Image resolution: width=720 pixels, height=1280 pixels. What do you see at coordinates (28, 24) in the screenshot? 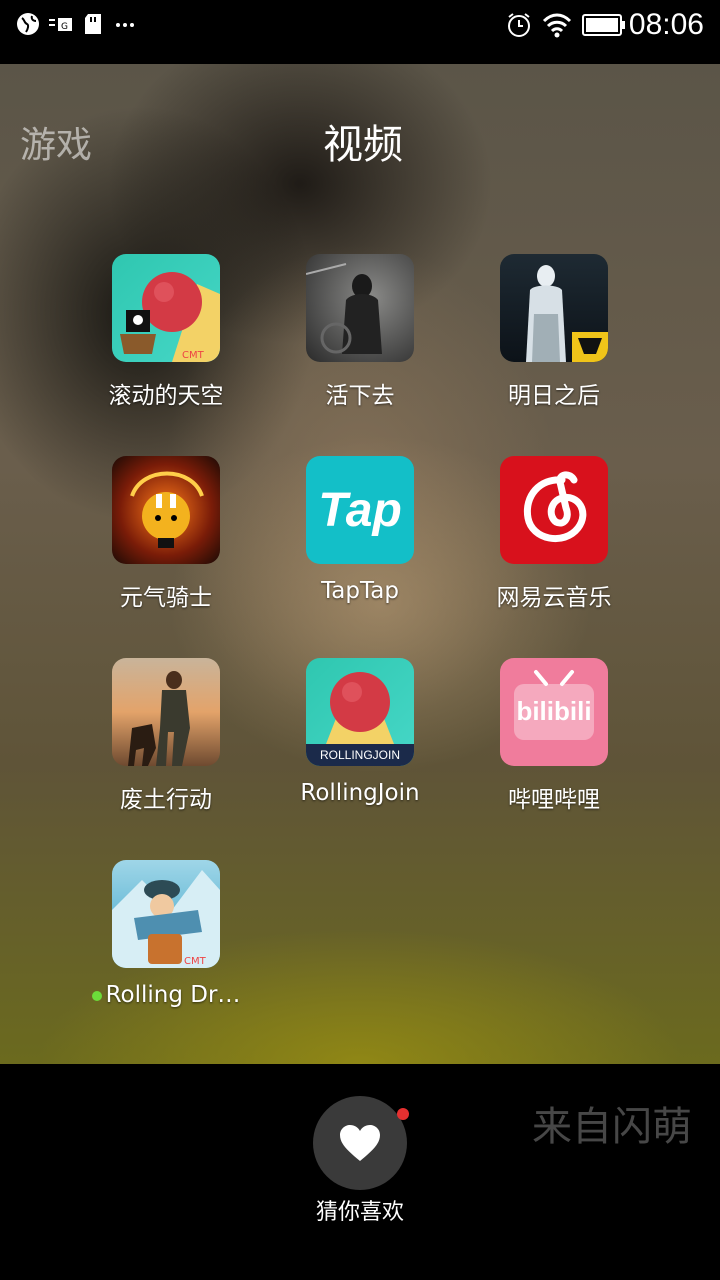
I see `globe-icon` at bounding box center [28, 24].